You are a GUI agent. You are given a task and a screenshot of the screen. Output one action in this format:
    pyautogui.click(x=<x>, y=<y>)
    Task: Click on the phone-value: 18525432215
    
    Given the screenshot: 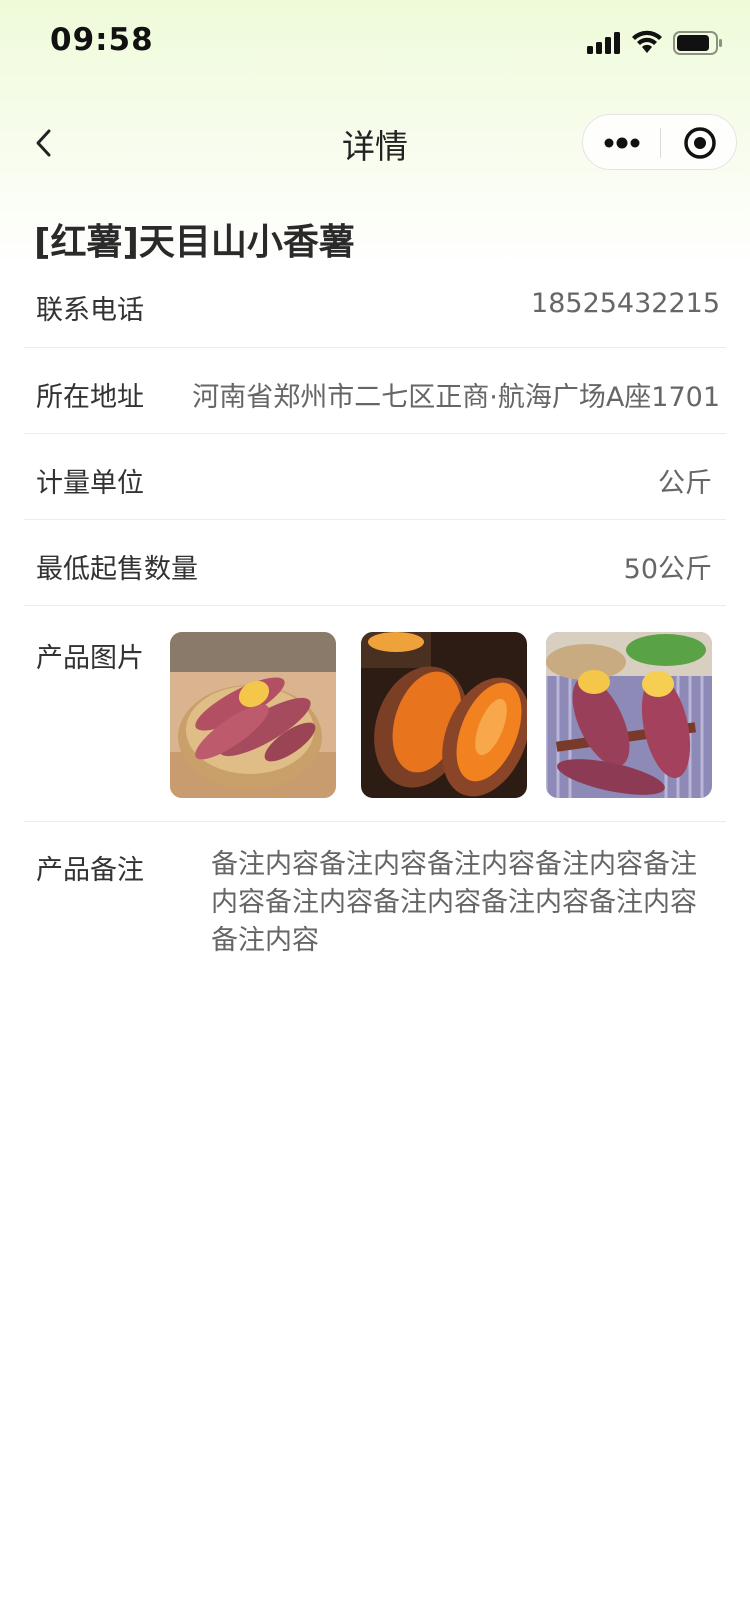 What is the action you would take?
    pyautogui.click(x=625, y=303)
    